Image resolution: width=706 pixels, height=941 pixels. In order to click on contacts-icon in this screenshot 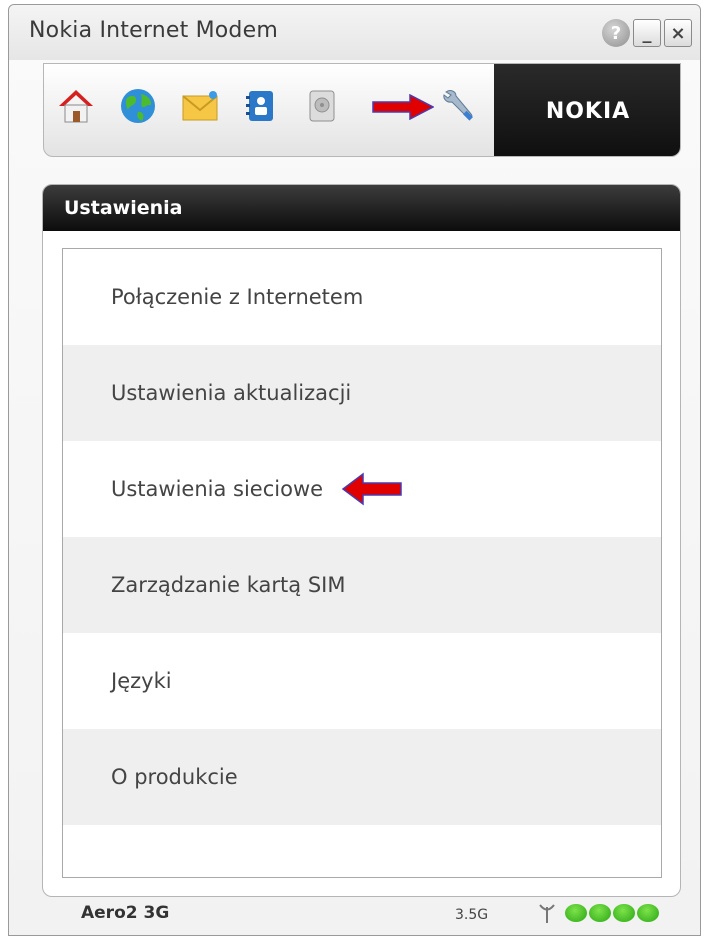, I will do `click(260, 106)`.